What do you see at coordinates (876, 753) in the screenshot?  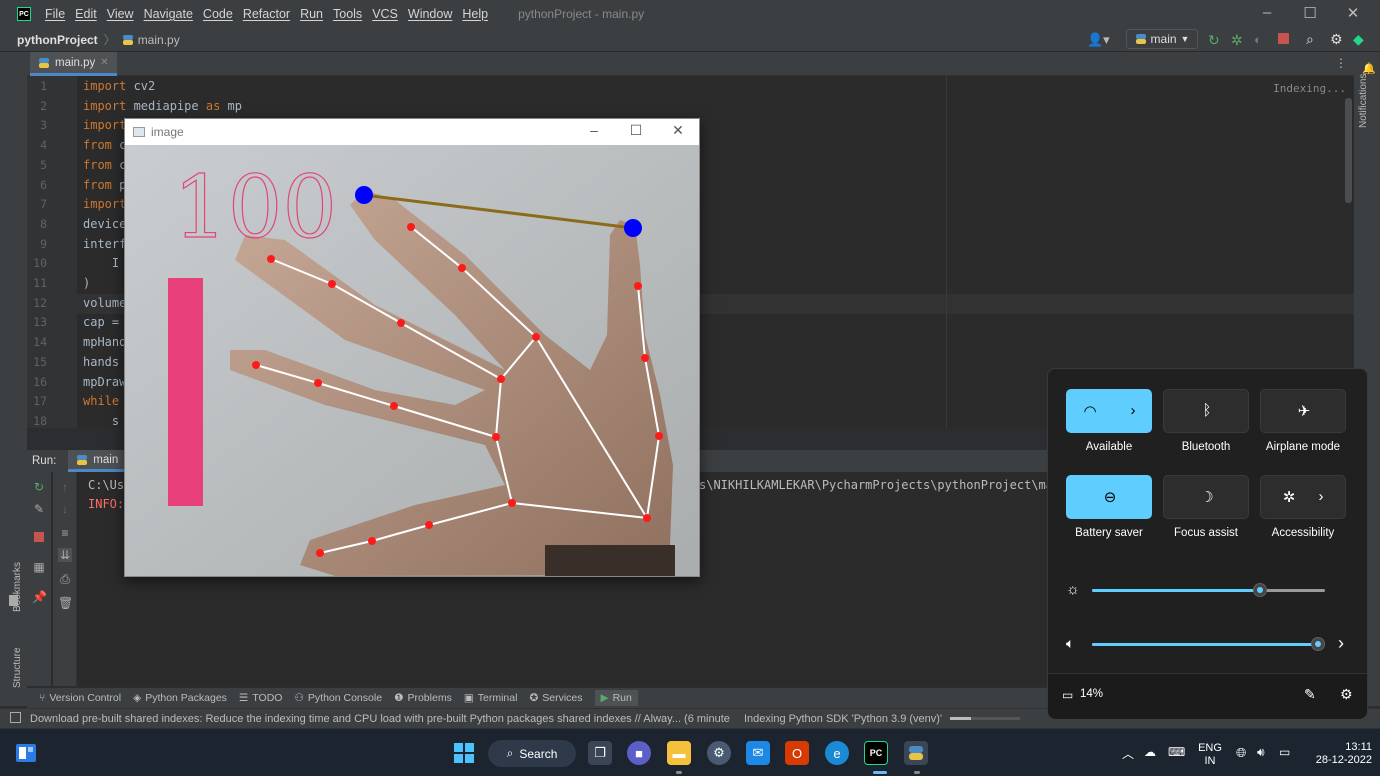 I see `pycharm-taskbar-icon: PC` at bounding box center [876, 753].